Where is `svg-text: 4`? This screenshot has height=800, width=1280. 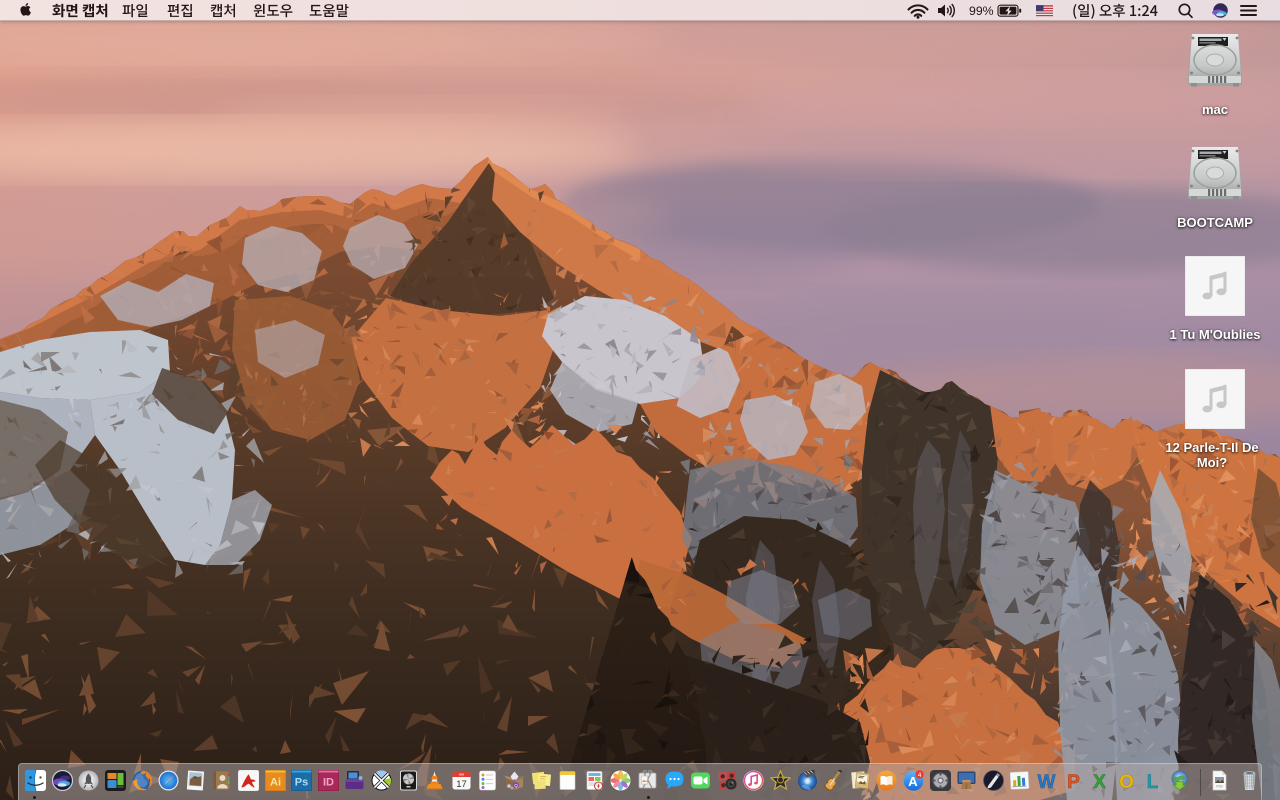 svg-text: 4 is located at coordinates (920, 775).